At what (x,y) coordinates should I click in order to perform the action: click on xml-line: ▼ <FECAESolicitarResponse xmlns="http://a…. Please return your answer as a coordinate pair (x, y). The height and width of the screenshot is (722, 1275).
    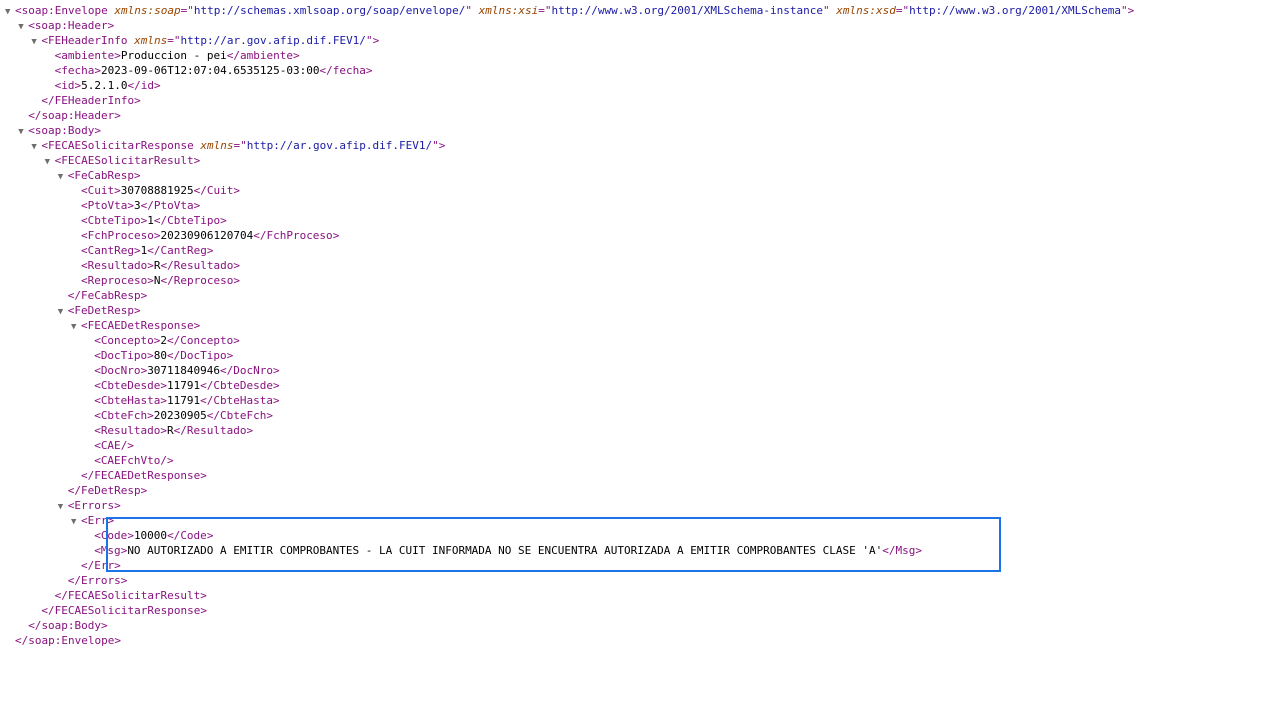
    Looking at the image, I should click on (567, 145).